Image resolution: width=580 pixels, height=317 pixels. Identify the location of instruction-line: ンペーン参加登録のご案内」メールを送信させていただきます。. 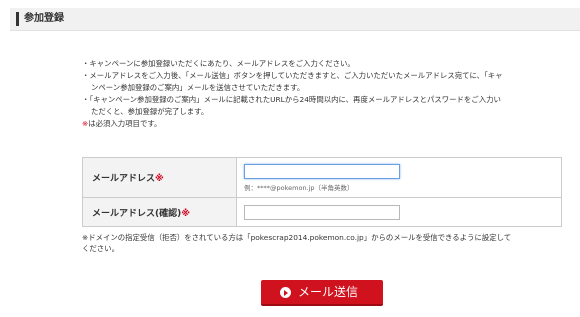
(198, 87).